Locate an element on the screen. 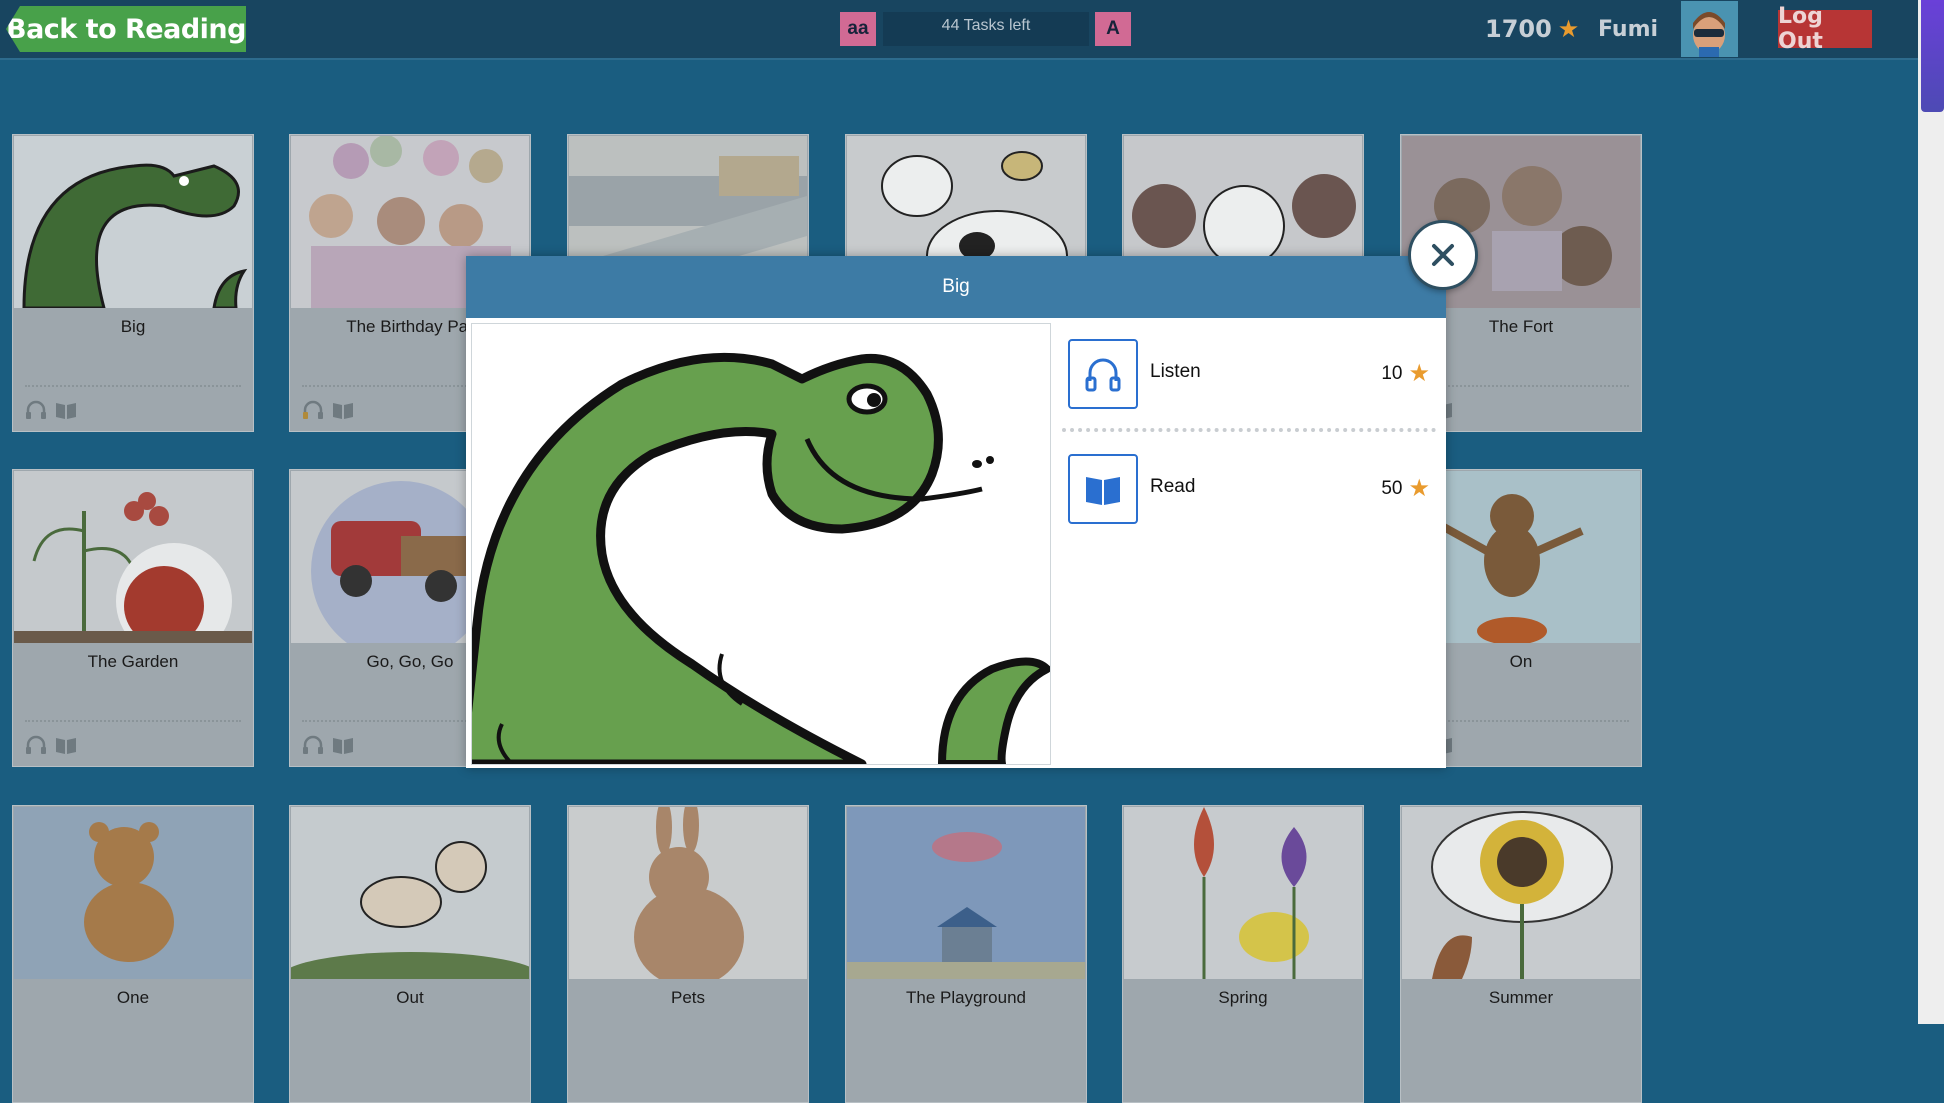  close-dialog-button is located at coordinates (1443, 255).